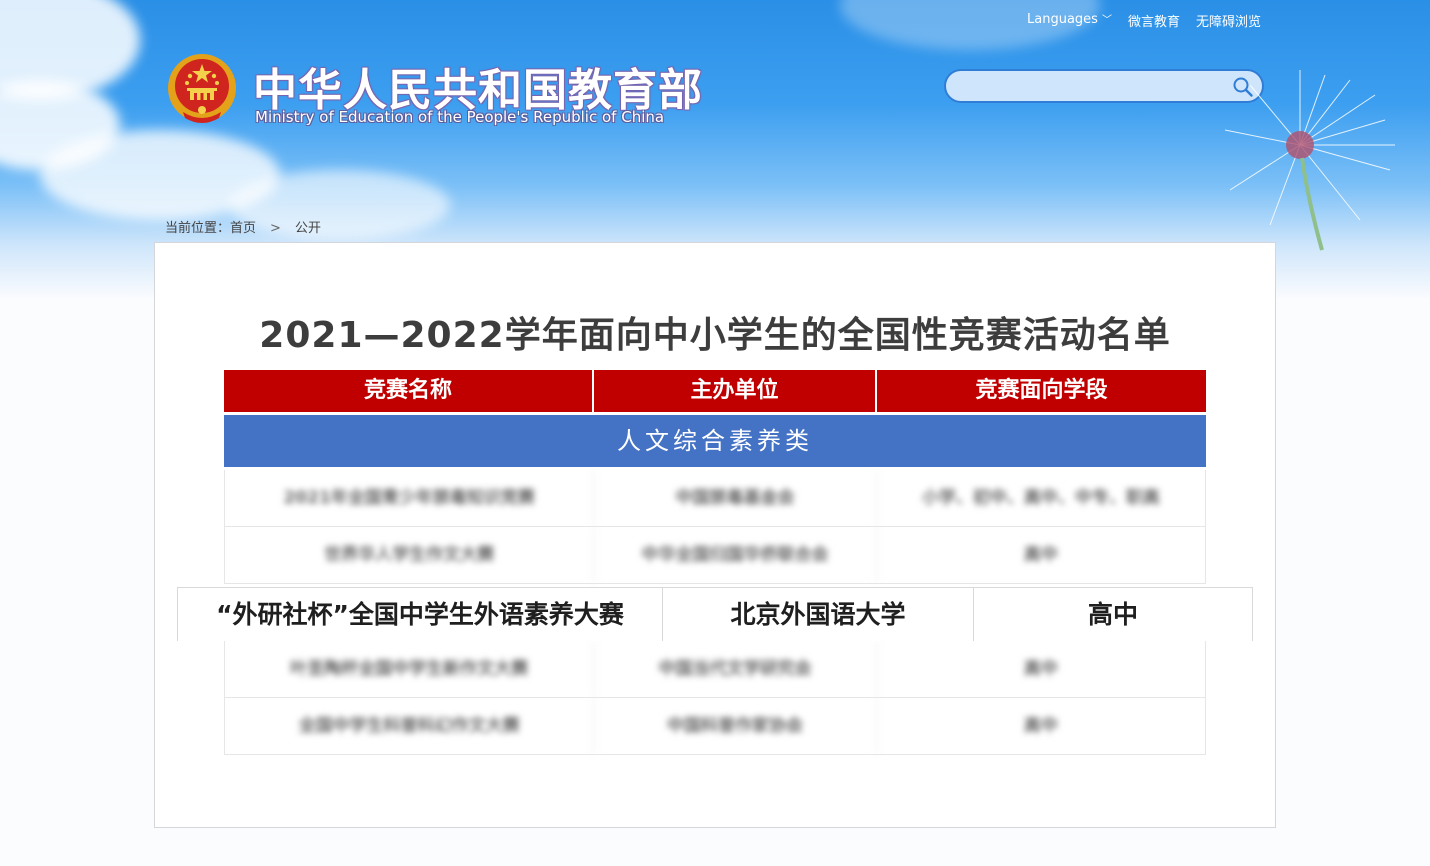  I want to click on highlighted-cell-name: “外研社杯”全国中学生外语素养大赛, so click(420, 614).